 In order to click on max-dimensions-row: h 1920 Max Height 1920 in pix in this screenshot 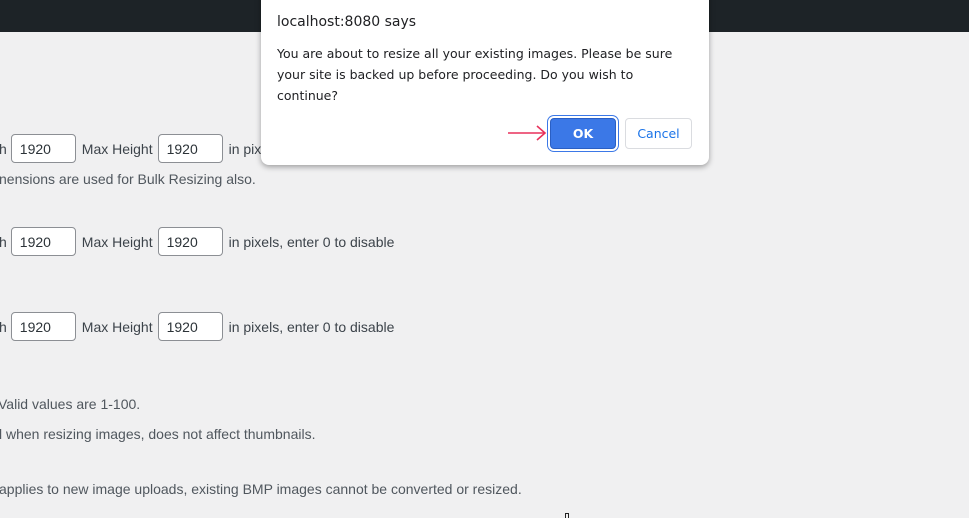, I will do `click(130, 148)`.